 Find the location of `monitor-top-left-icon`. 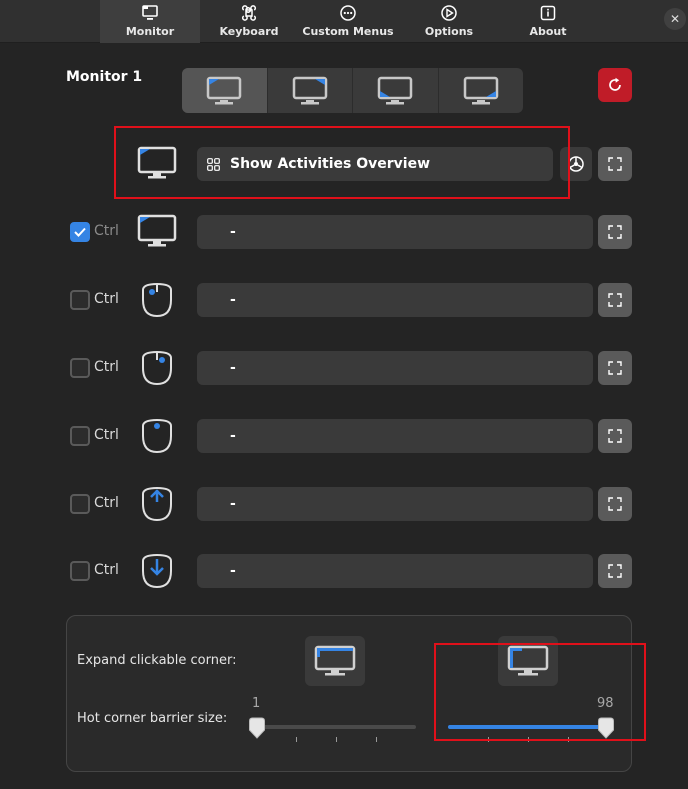

monitor-top-left-icon is located at coordinates (224, 90).